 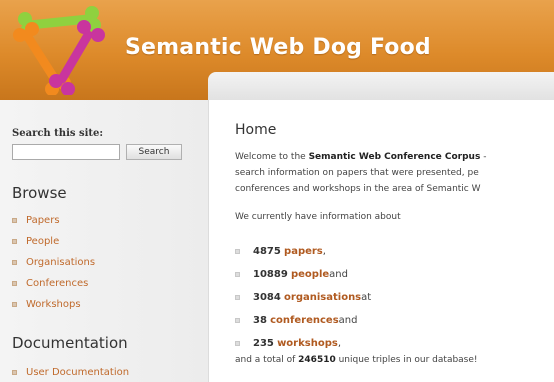 I want to click on stat-item-papers: 4875 papers,, so click(x=303, y=251).